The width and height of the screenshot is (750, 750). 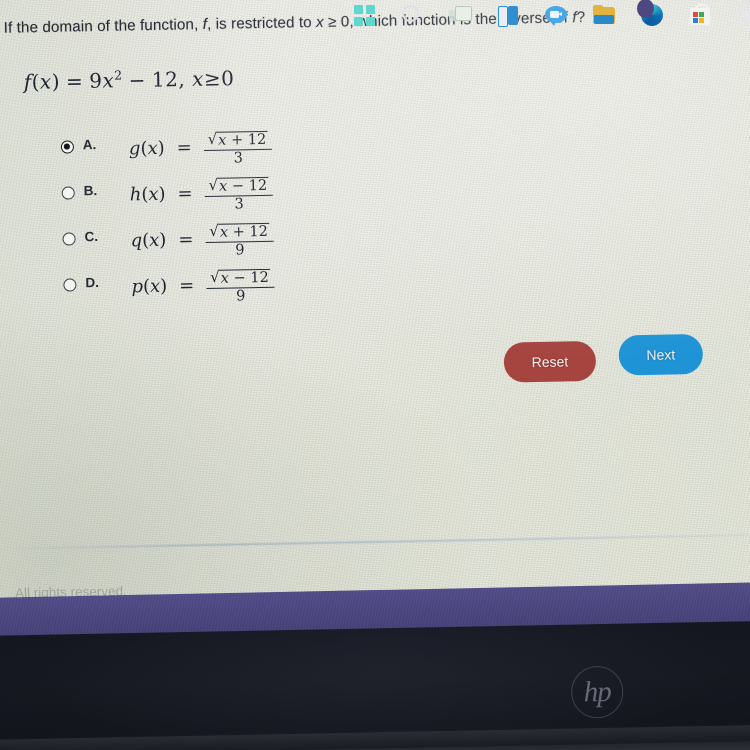 I want to click on taskbar-icon-tray, so click(x=551, y=15).